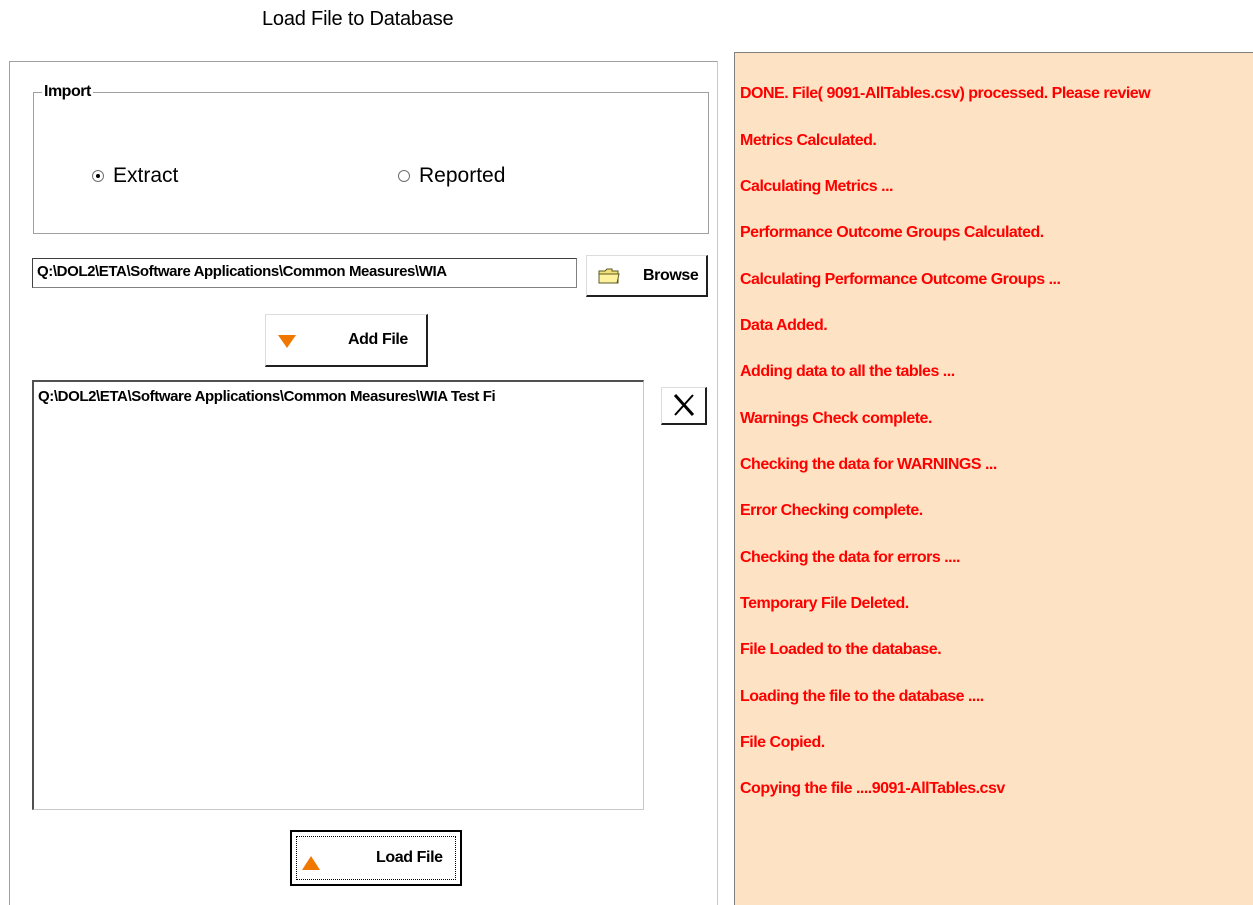 This screenshot has height=905, width=1253. I want to click on close-icon, so click(684, 405).